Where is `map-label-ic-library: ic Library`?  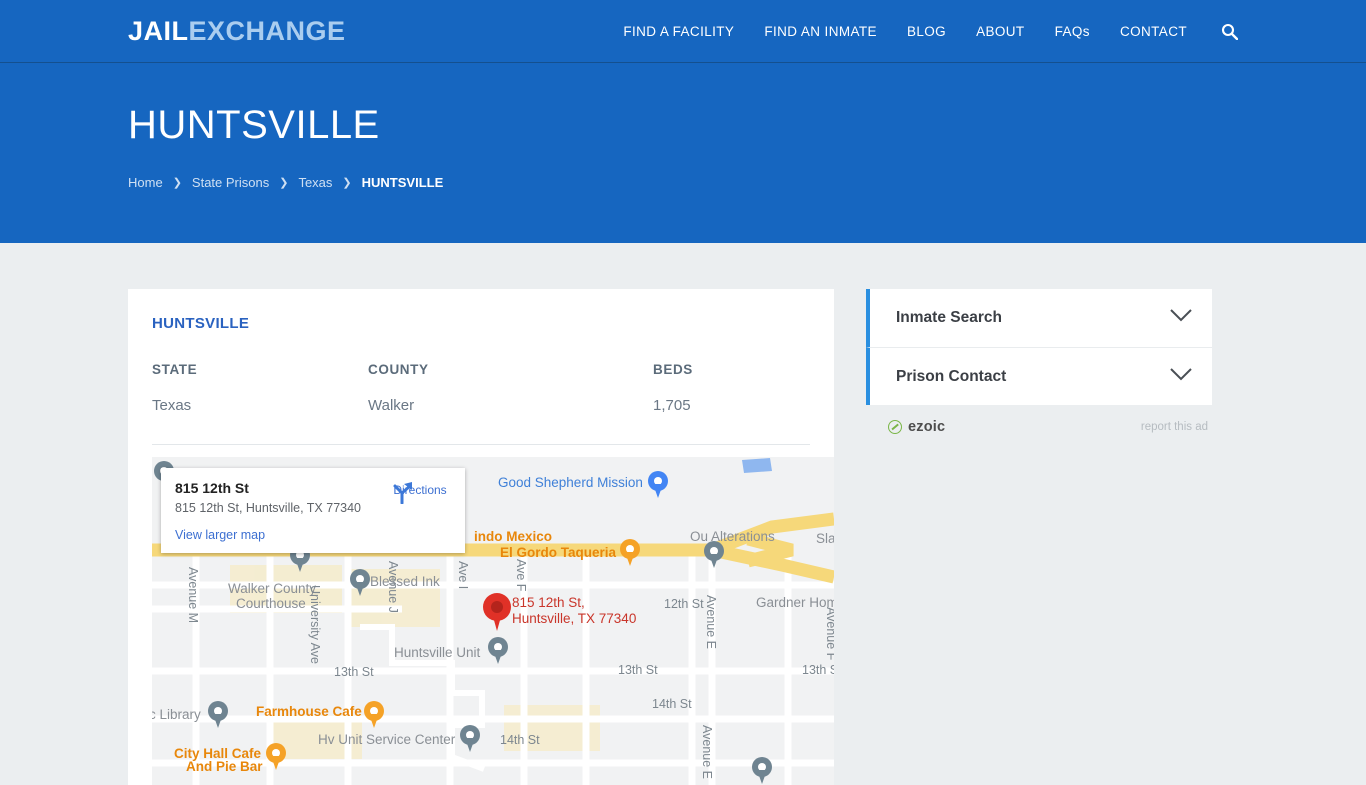 map-label-ic-library: ic Library is located at coordinates (176, 714).